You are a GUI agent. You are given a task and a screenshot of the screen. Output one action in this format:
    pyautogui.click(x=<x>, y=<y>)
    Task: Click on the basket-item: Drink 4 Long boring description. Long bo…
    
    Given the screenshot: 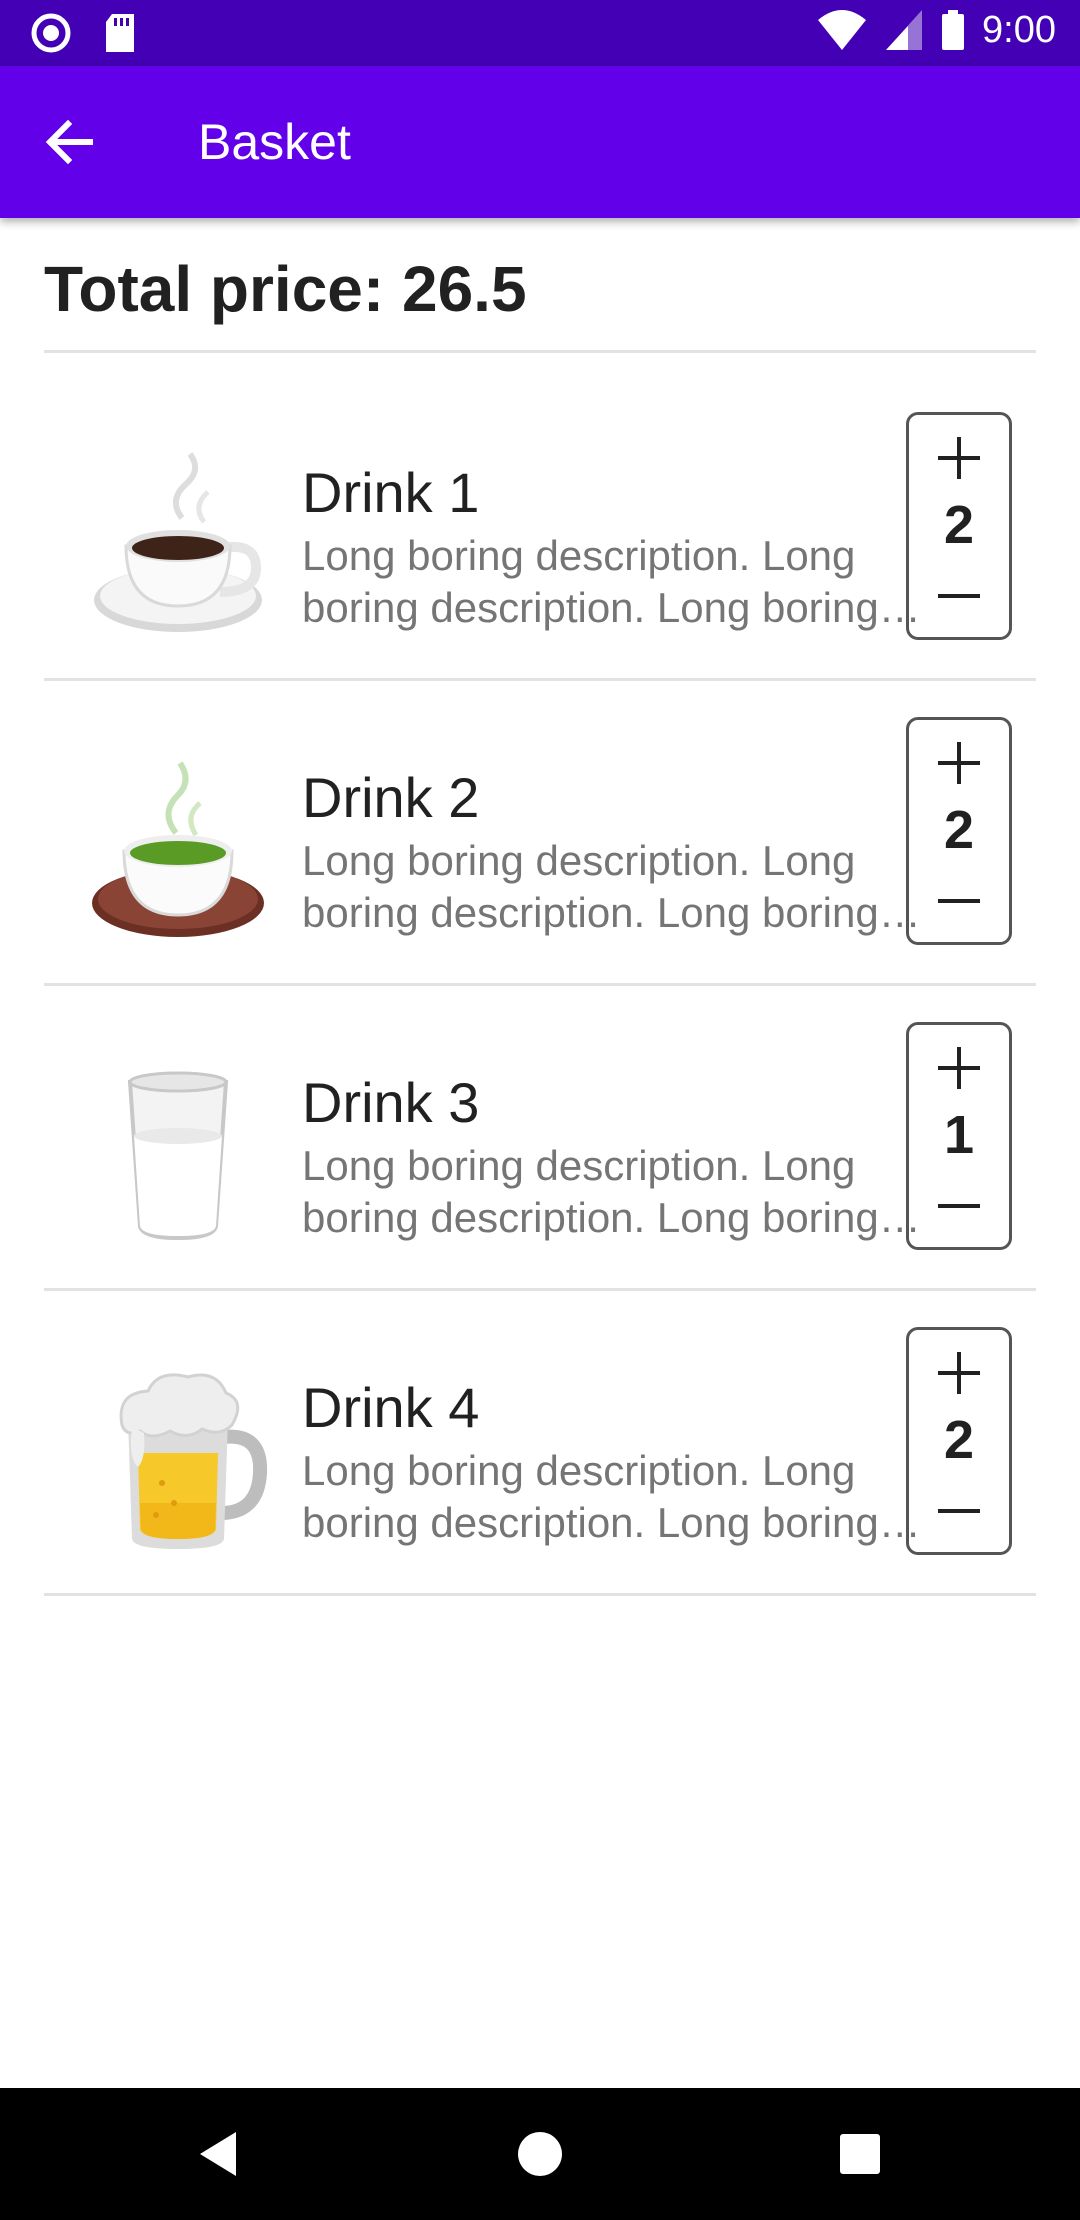 What is the action you would take?
    pyautogui.click(x=540, y=1464)
    